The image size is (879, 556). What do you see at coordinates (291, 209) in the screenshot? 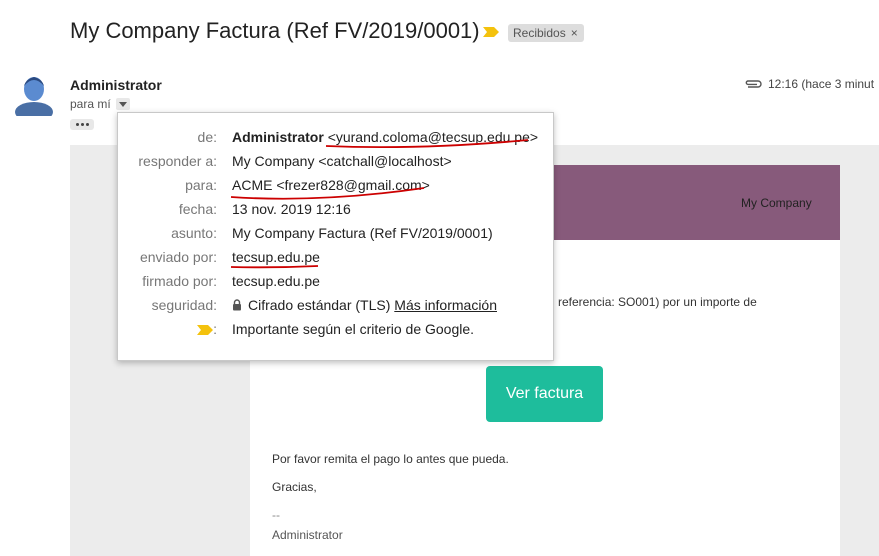
I see `date-value: 13 nov. 2019 12:16` at bounding box center [291, 209].